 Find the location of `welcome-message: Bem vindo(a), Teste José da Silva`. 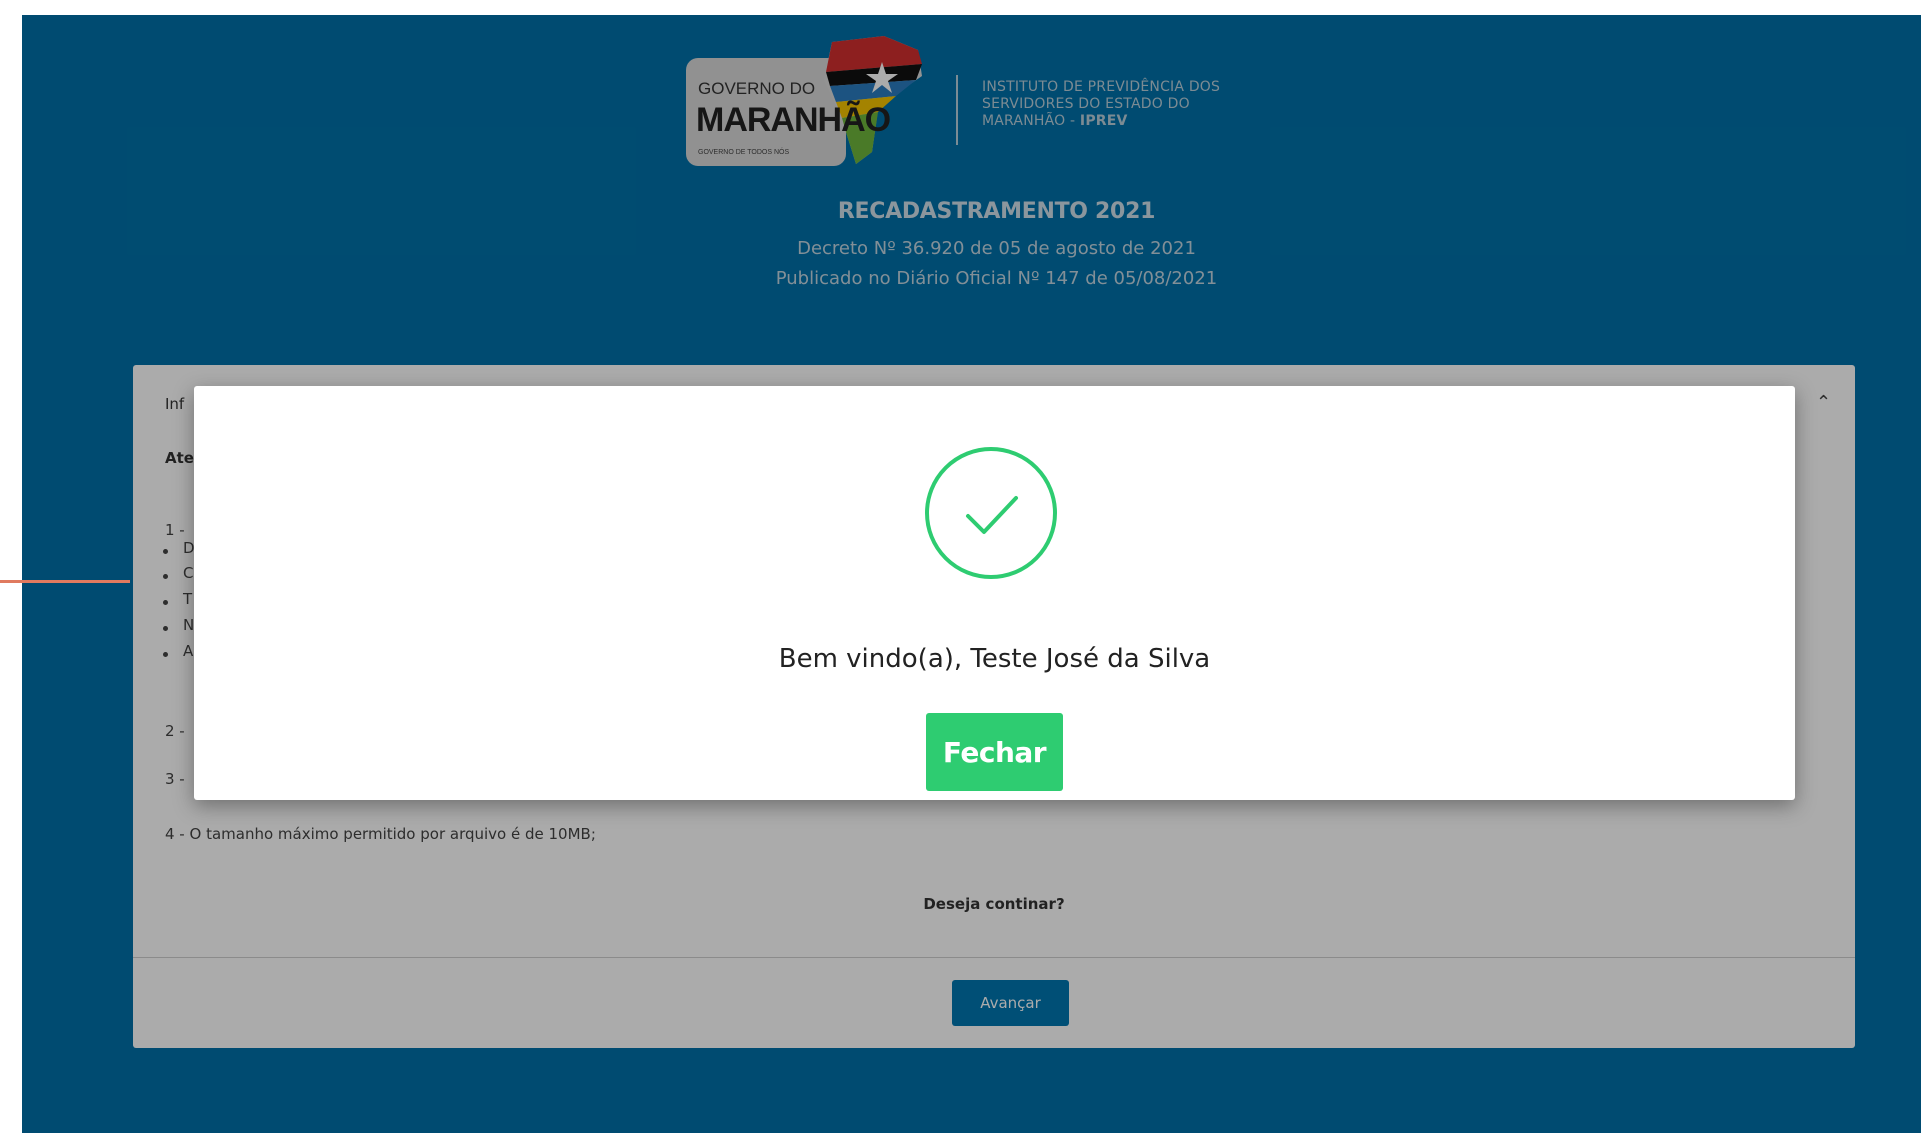

welcome-message: Bem vindo(a), Teste José da Silva is located at coordinates (994, 659).